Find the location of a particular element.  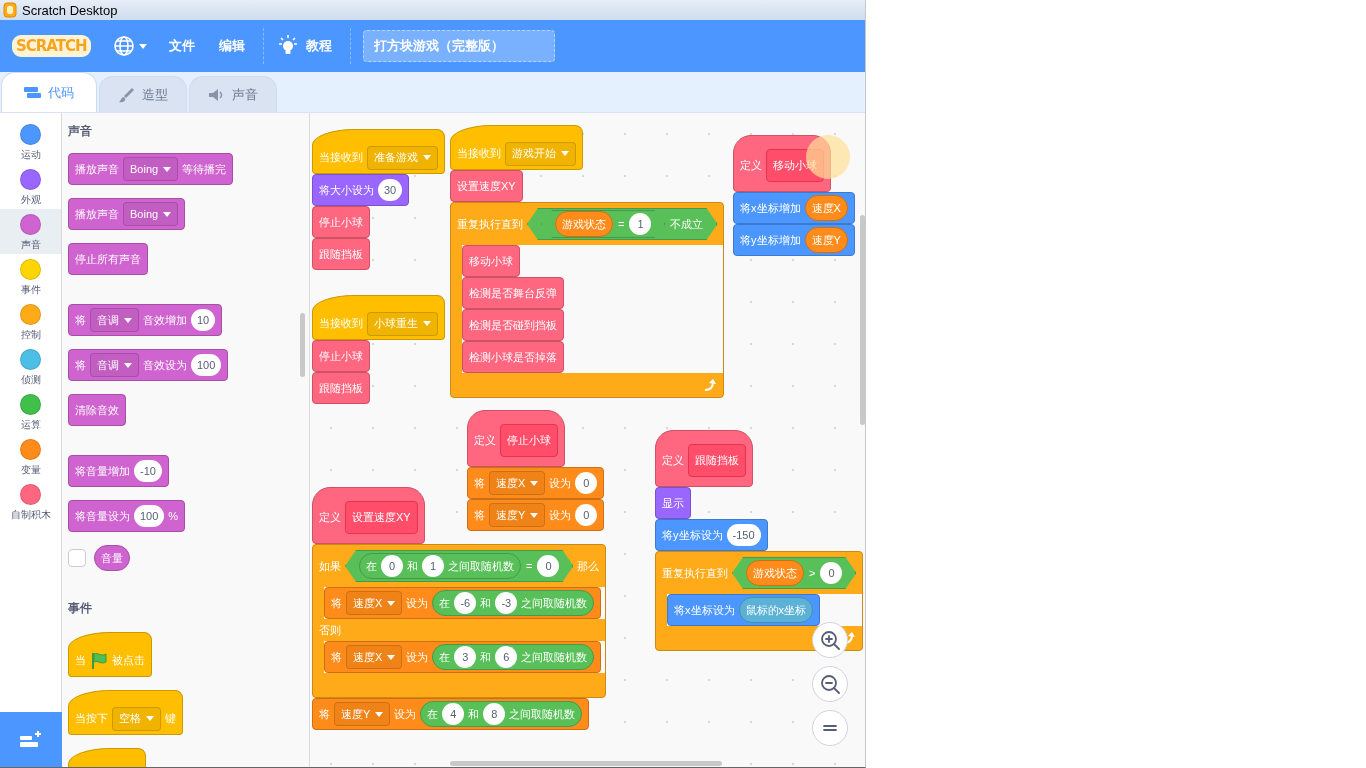

category-item: 外观 is located at coordinates (30, 186).